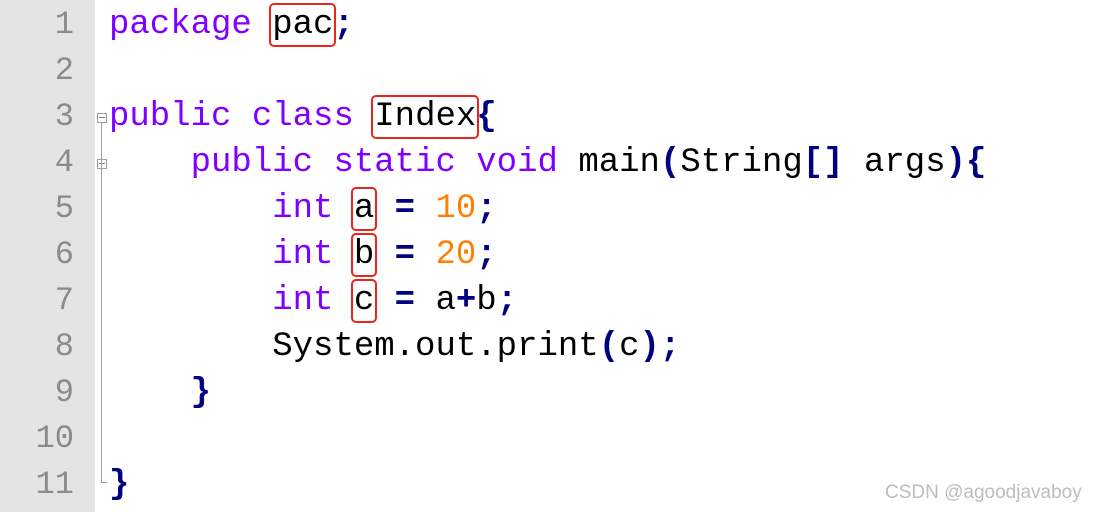 The width and height of the screenshot is (1107, 512). Describe the element at coordinates (553, 117) in the screenshot. I see `code-line: 3 public class Index{` at that location.